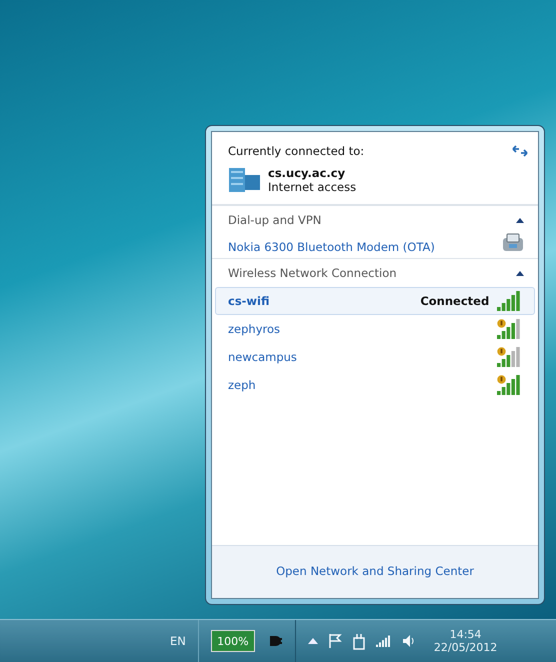  Describe the element at coordinates (359, 641) in the screenshot. I see `power-plug-icon` at that location.